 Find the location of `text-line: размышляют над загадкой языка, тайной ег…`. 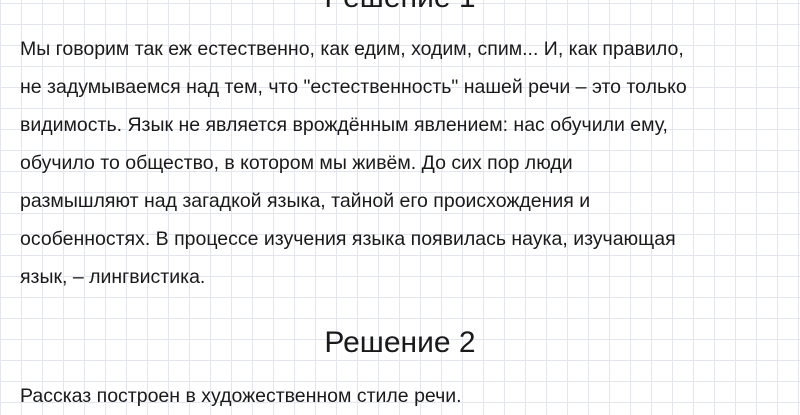

text-line: размышляют над загадкой языка, тайной ег… is located at coordinates (305, 201).